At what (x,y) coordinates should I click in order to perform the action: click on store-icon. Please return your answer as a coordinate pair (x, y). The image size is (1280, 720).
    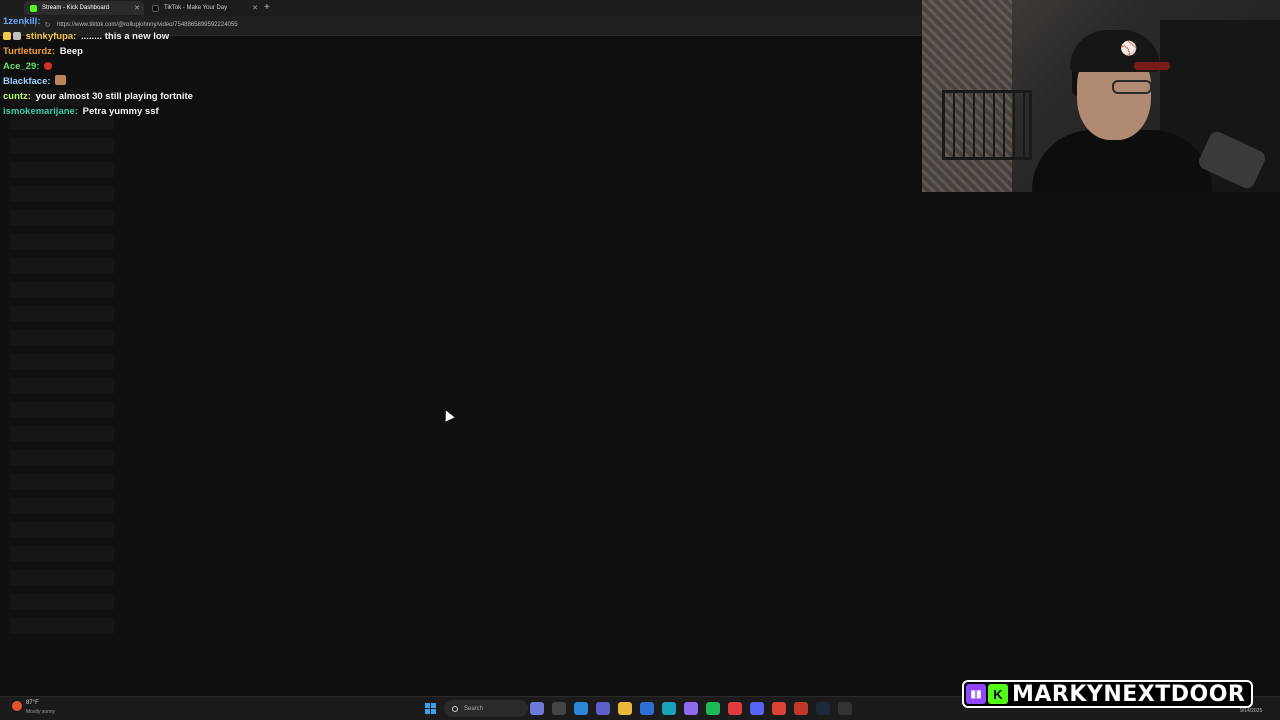
    Looking at the image, I should click on (647, 708).